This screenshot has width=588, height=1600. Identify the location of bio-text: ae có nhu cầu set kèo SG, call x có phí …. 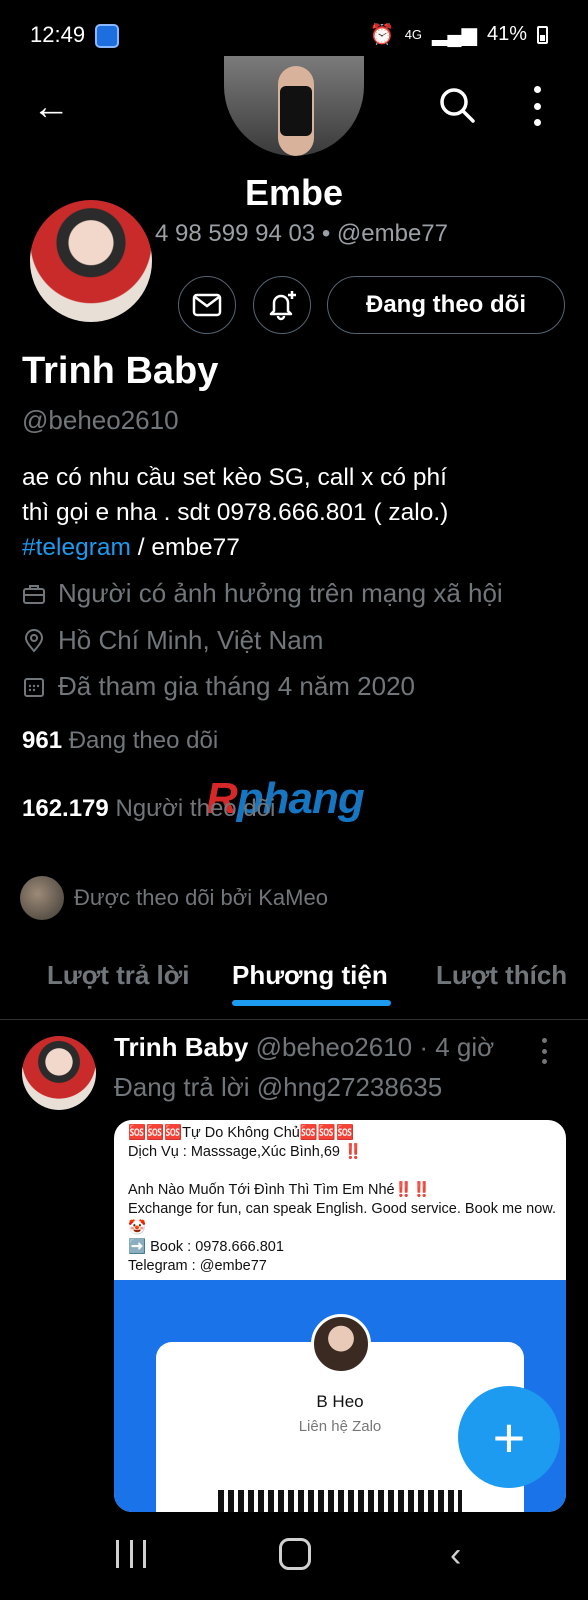
(235, 495).